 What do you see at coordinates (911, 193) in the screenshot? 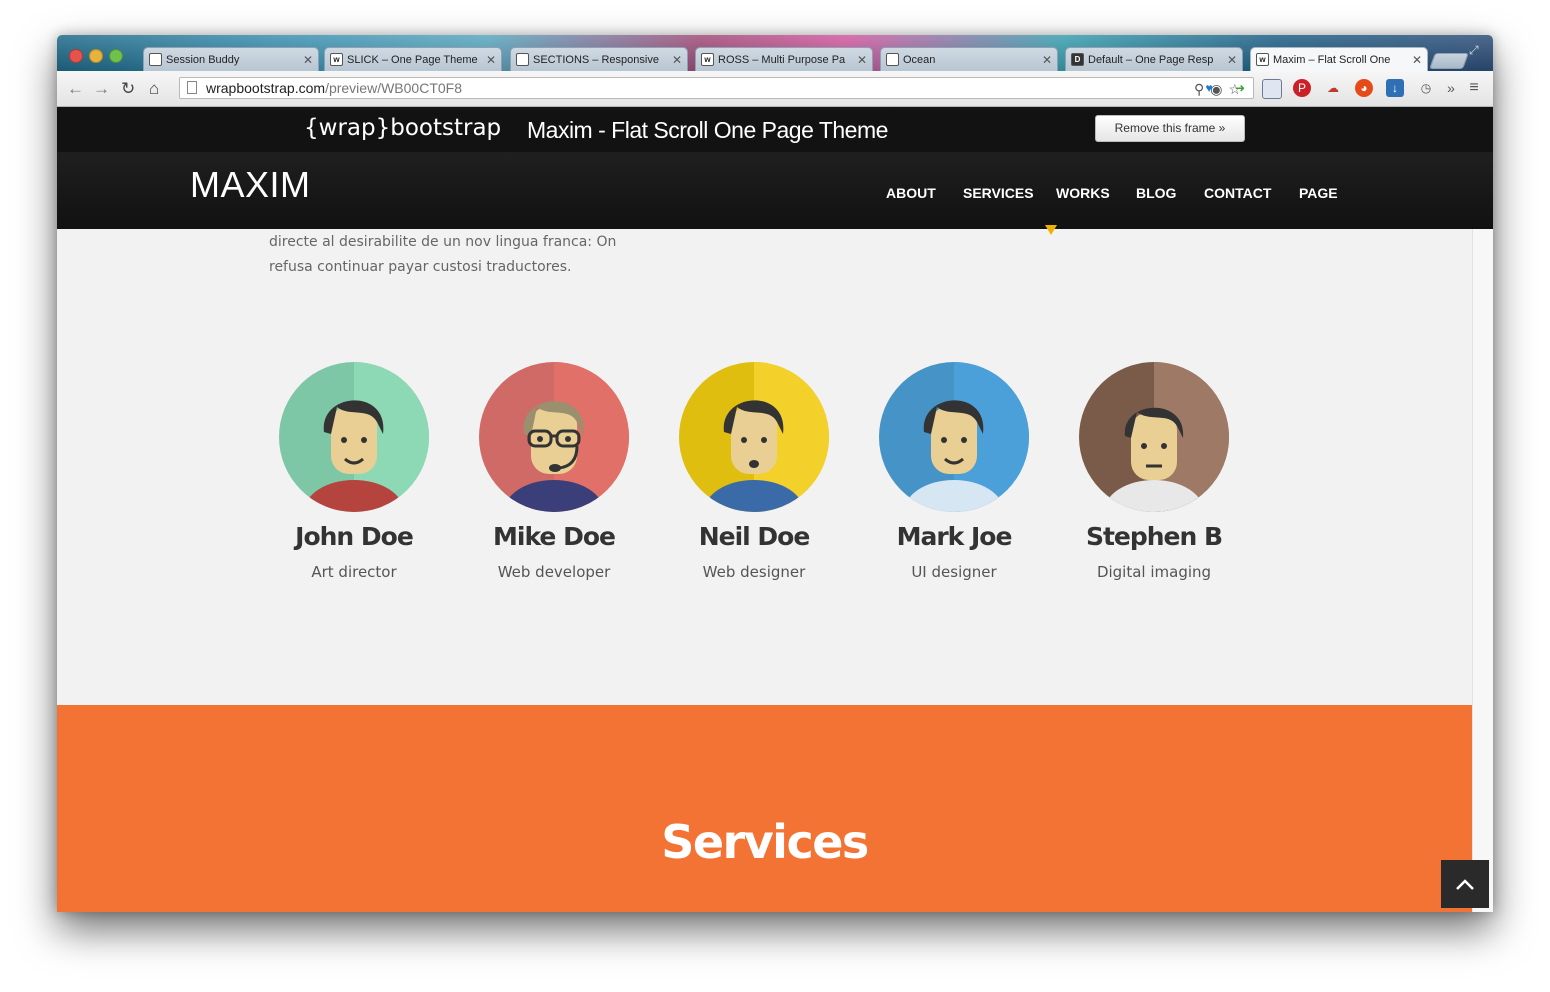
I see `nav-about: ABOUT` at bounding box center [911, 193].